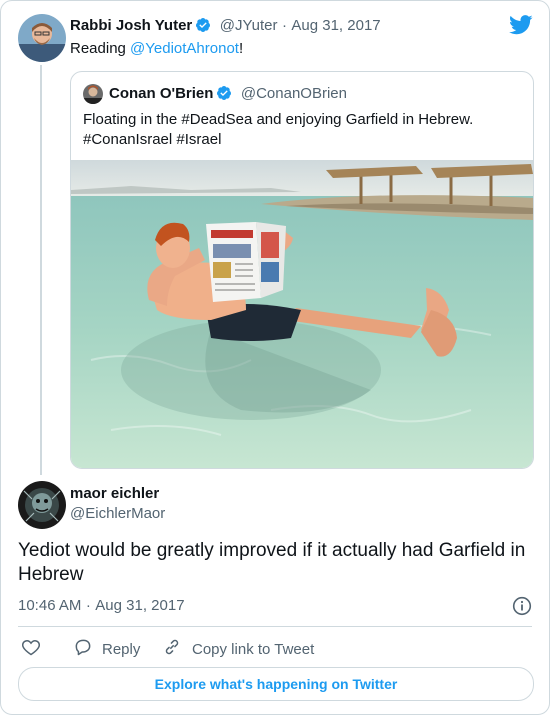 This screenshot has width=550, height=715. Describe the element at coordinates (161, 93) in the screenshot. I see `quoted-author-name: Conan O'Brien` at that location.